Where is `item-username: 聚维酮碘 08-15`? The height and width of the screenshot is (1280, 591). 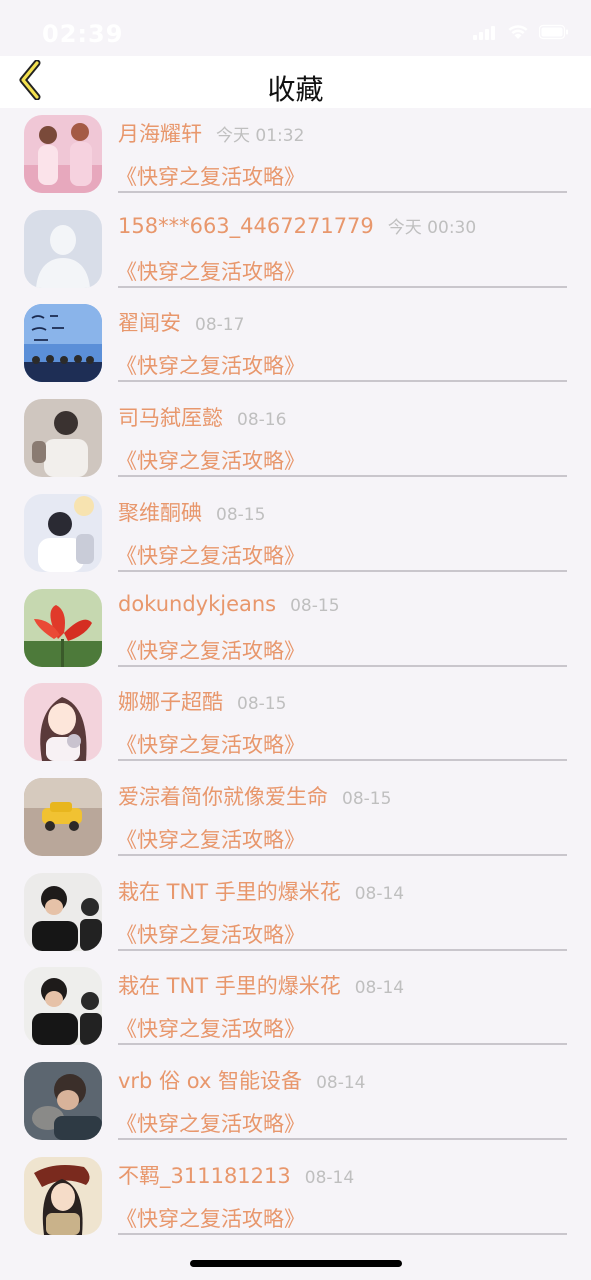 item-username: 聚维酮碘 08-15 is located at coordinates (192, 512).